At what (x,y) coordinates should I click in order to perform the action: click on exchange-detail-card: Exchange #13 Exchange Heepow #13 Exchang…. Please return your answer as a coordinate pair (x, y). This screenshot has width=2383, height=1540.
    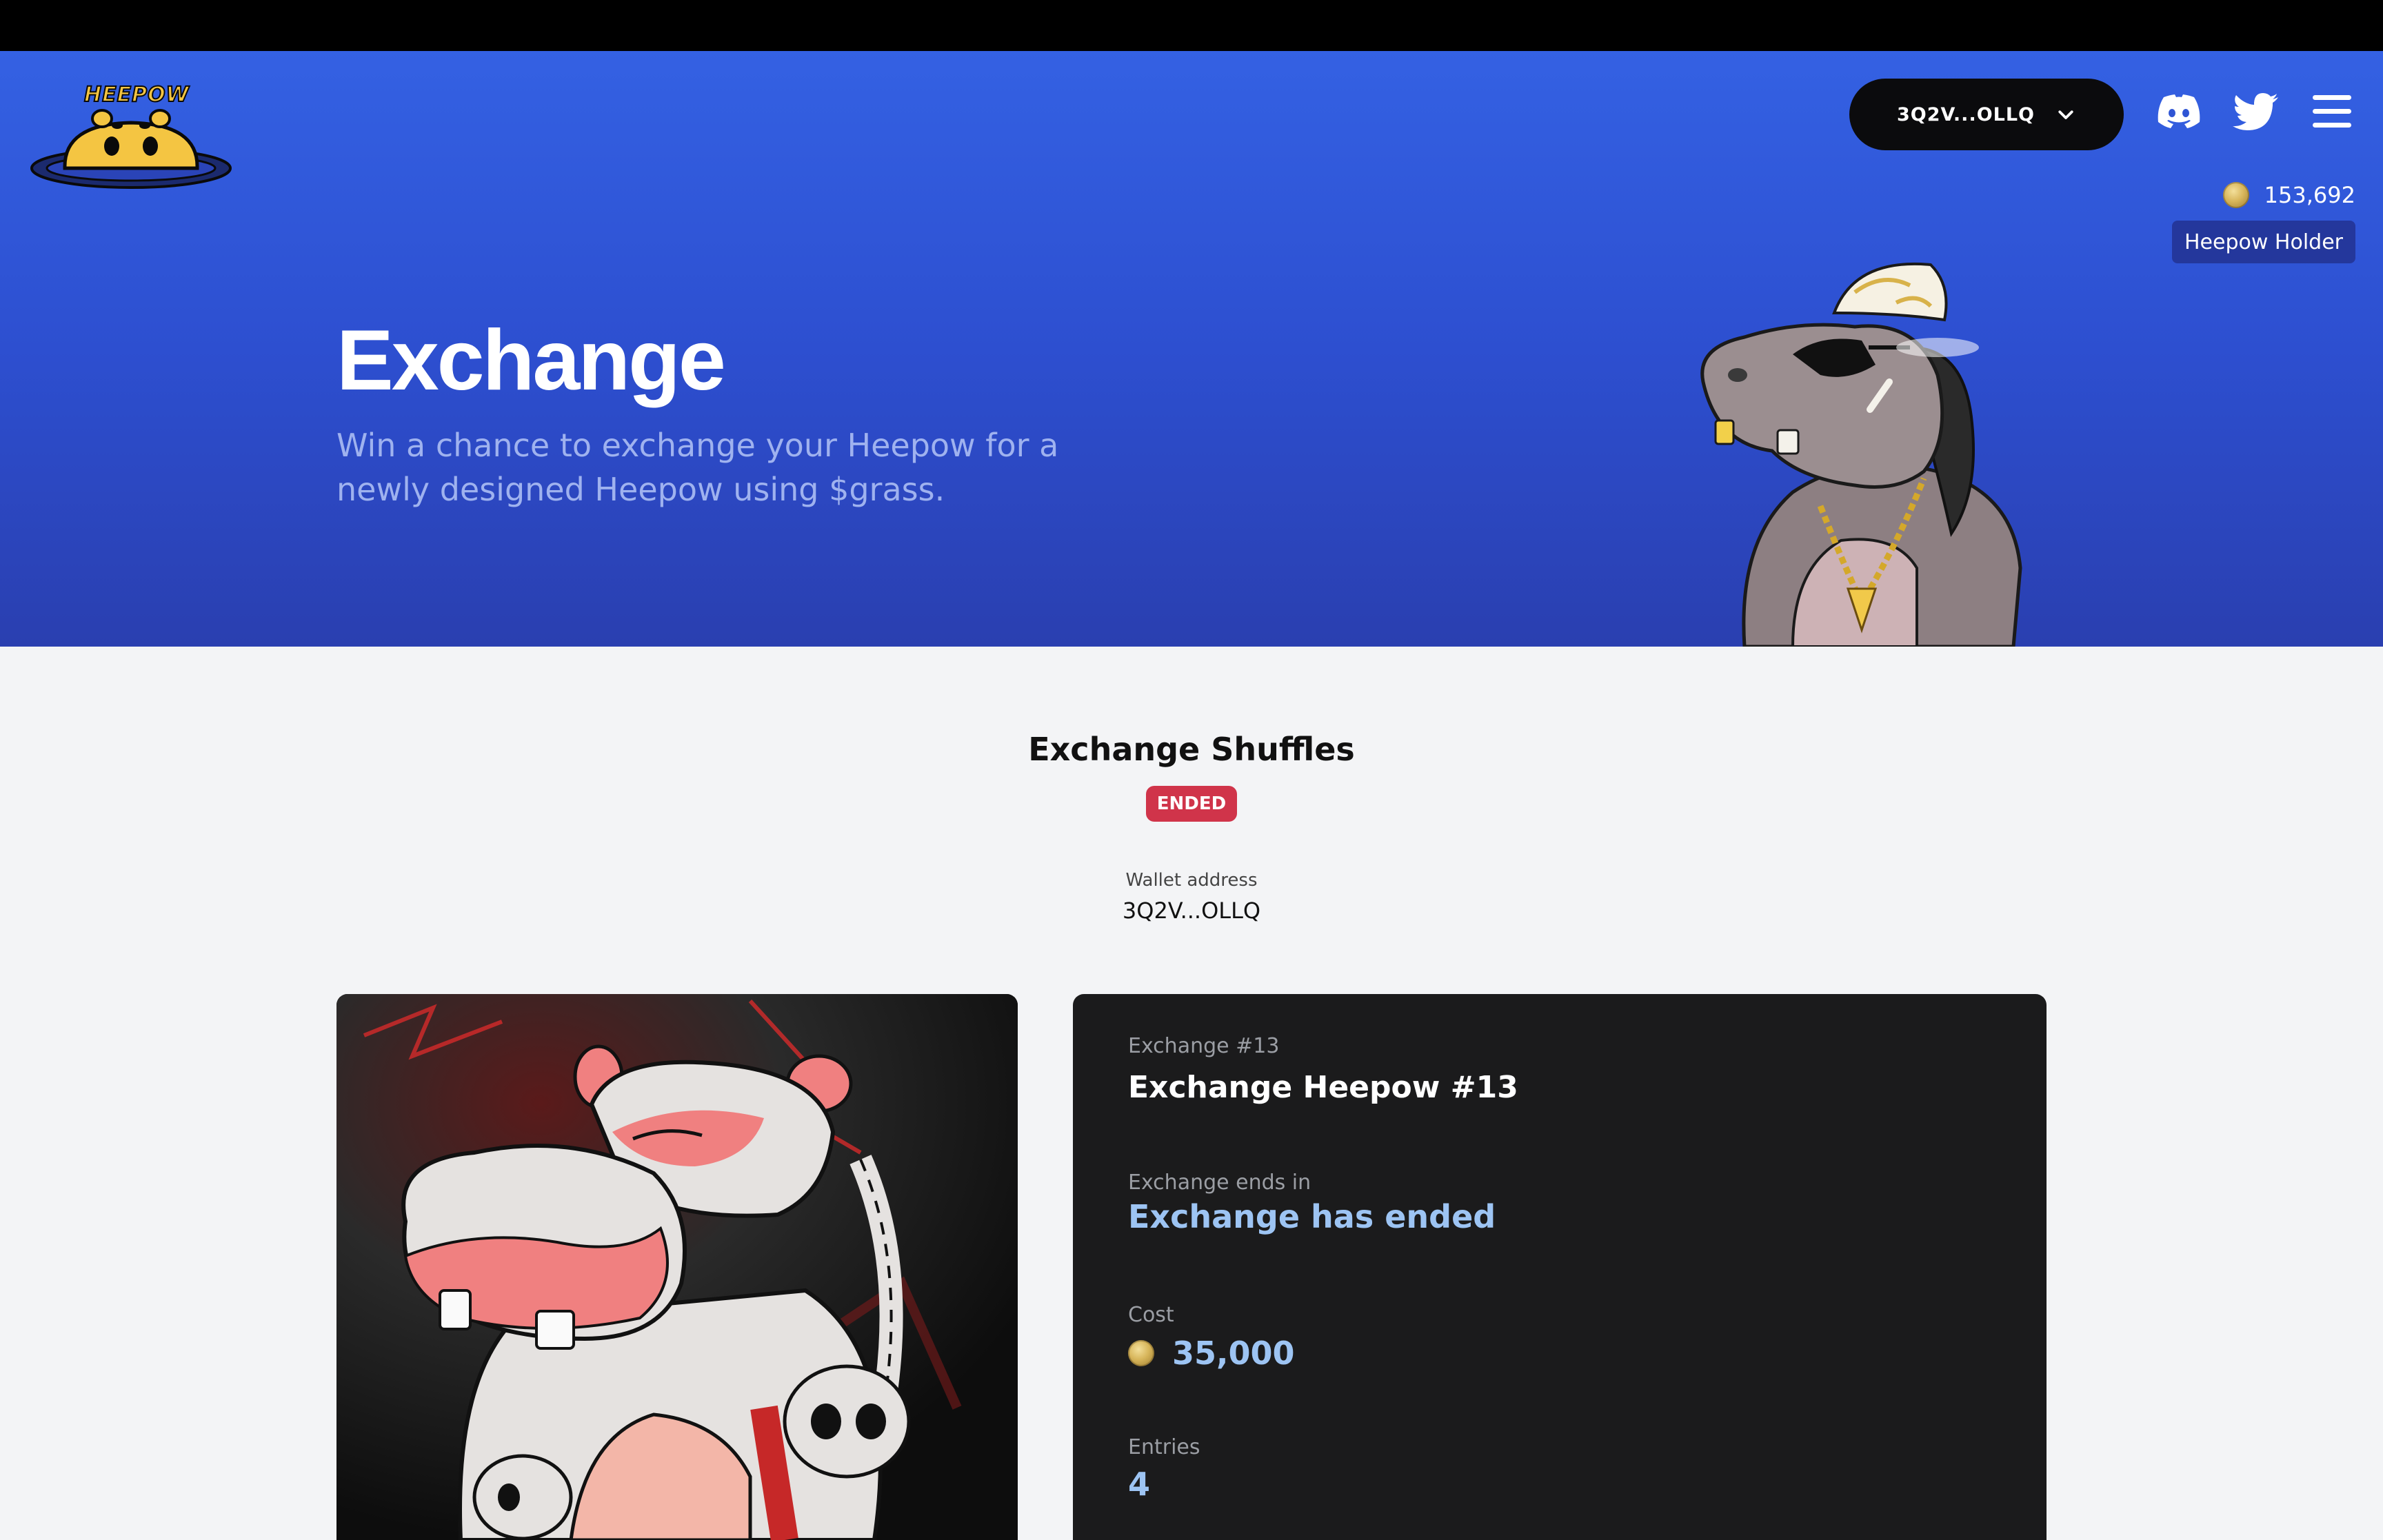
    Looking at the image, I should click on (1560, 1267).